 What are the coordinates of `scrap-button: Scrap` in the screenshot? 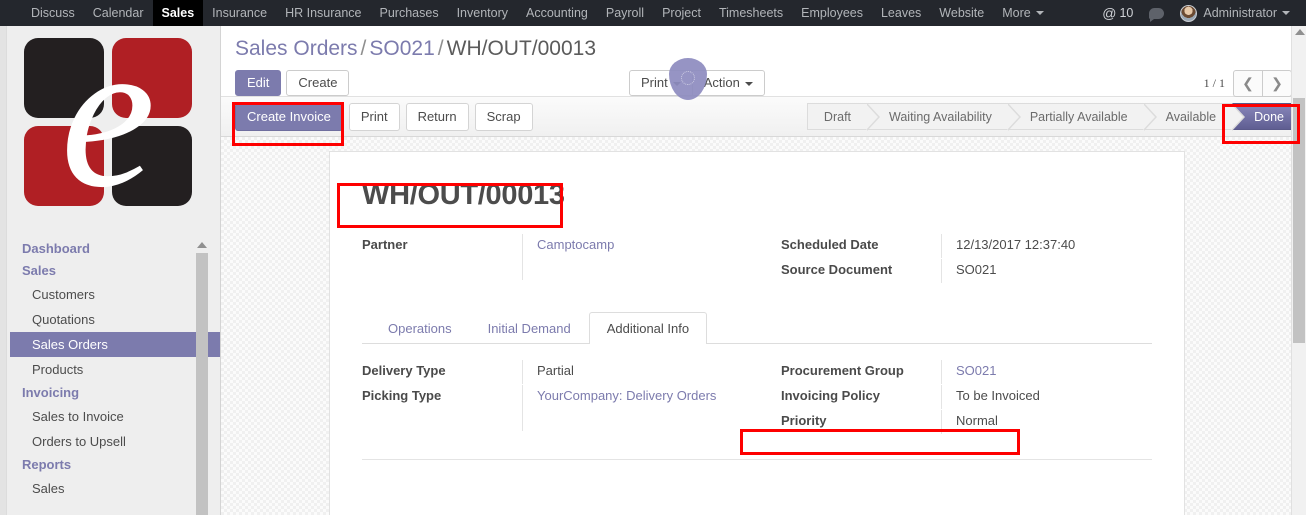 It's located at (503, 116).